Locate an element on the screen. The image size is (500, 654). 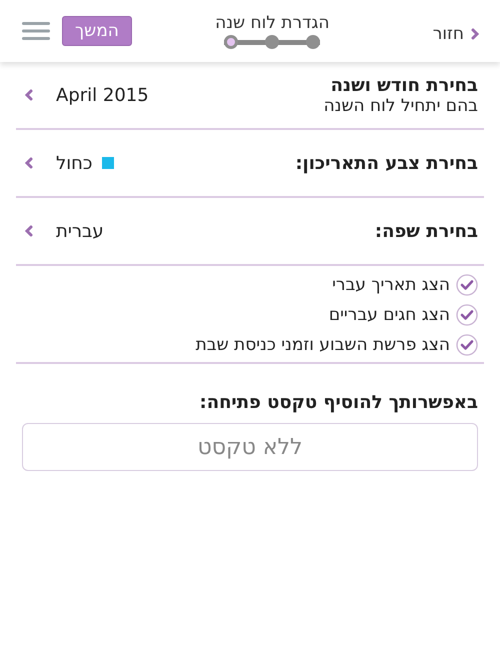
menu-icon is located at coordinates (36, 31).